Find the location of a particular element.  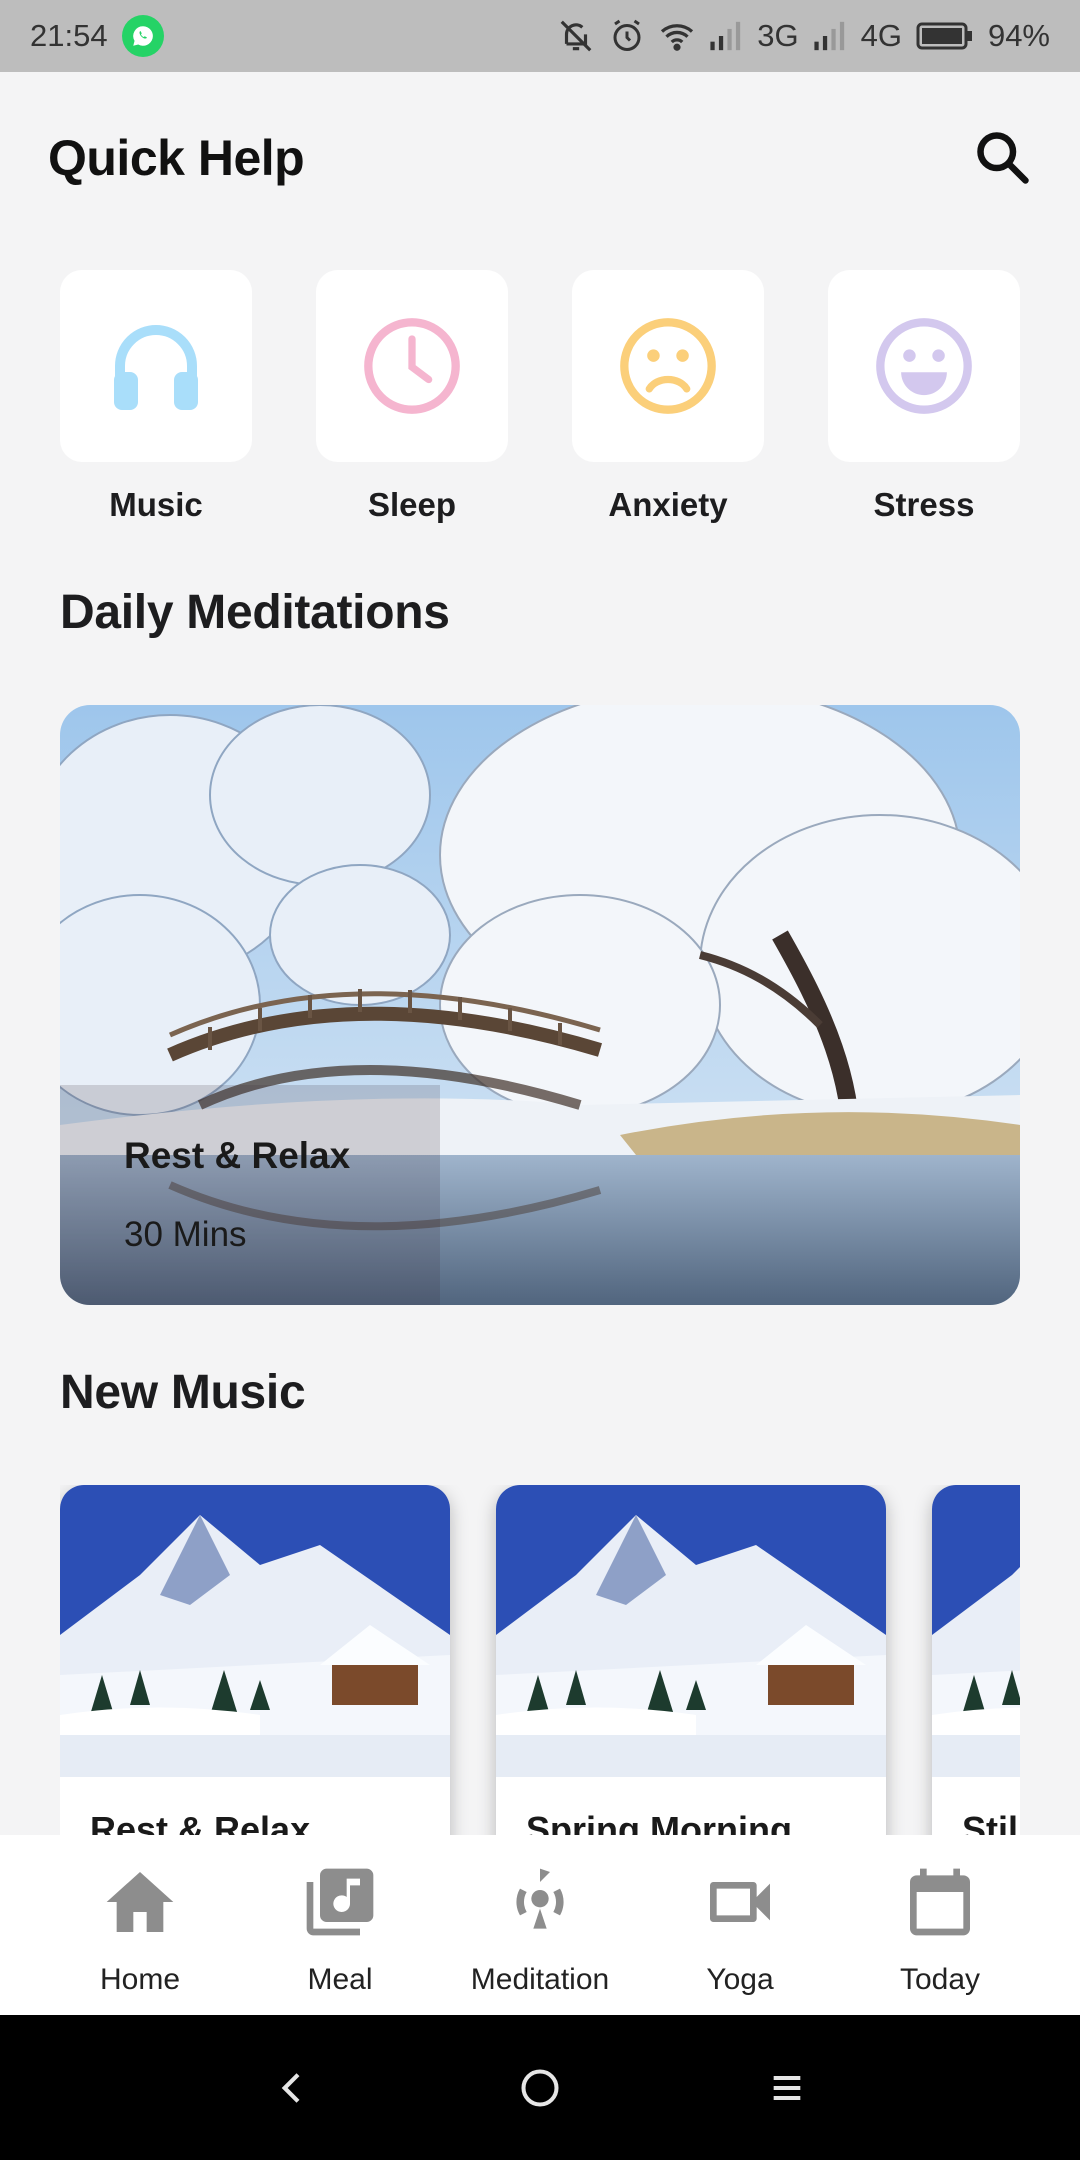

music-card: Still is located at coordinates (976, 1660).